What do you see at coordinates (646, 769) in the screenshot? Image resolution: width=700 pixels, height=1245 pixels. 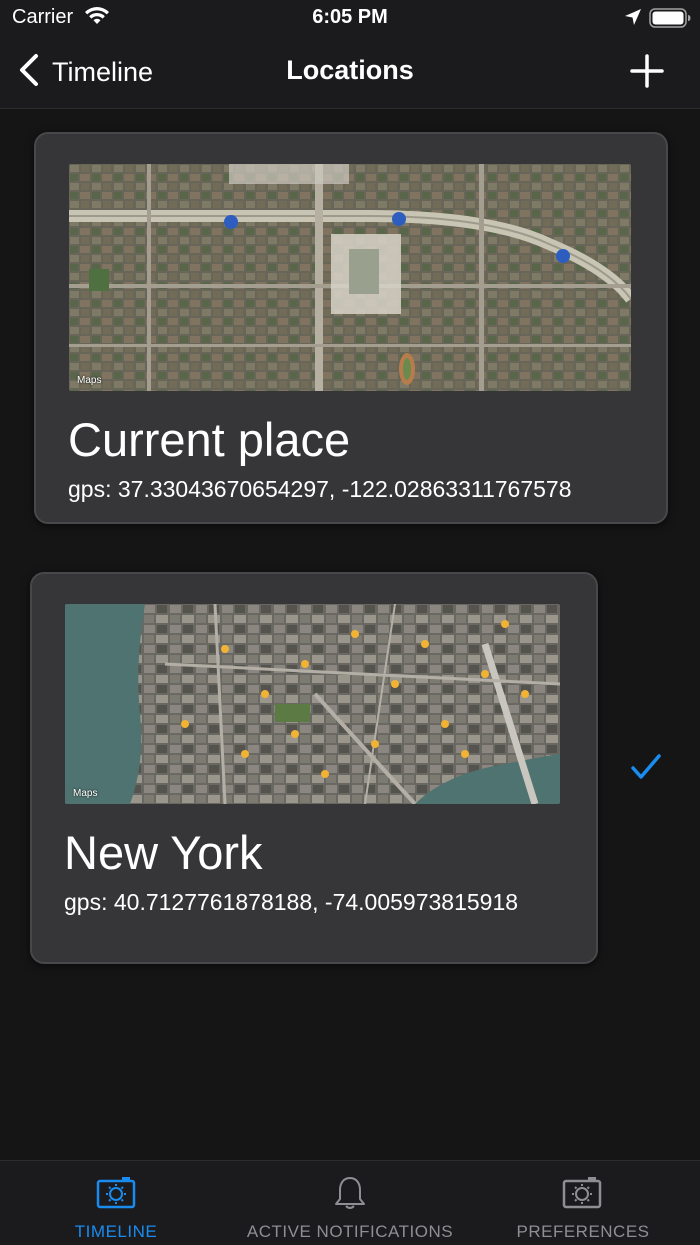 I see `checkmark-icon` at bounding box center [646, 769].